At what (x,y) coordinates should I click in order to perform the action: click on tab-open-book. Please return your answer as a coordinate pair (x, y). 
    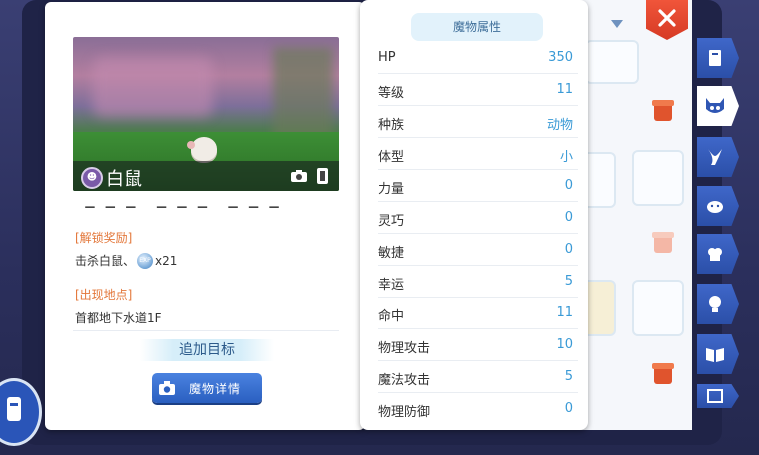
    Looking at the image, I should click on (718, 354).